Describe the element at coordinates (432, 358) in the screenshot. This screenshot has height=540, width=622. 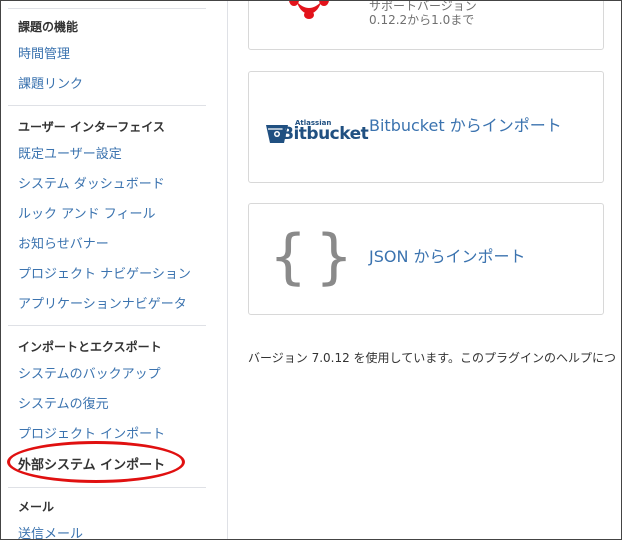
I see `version-info-text: バージョン 7.0.12 を使用しています。このプラグインのヘルプにつ` at that location.